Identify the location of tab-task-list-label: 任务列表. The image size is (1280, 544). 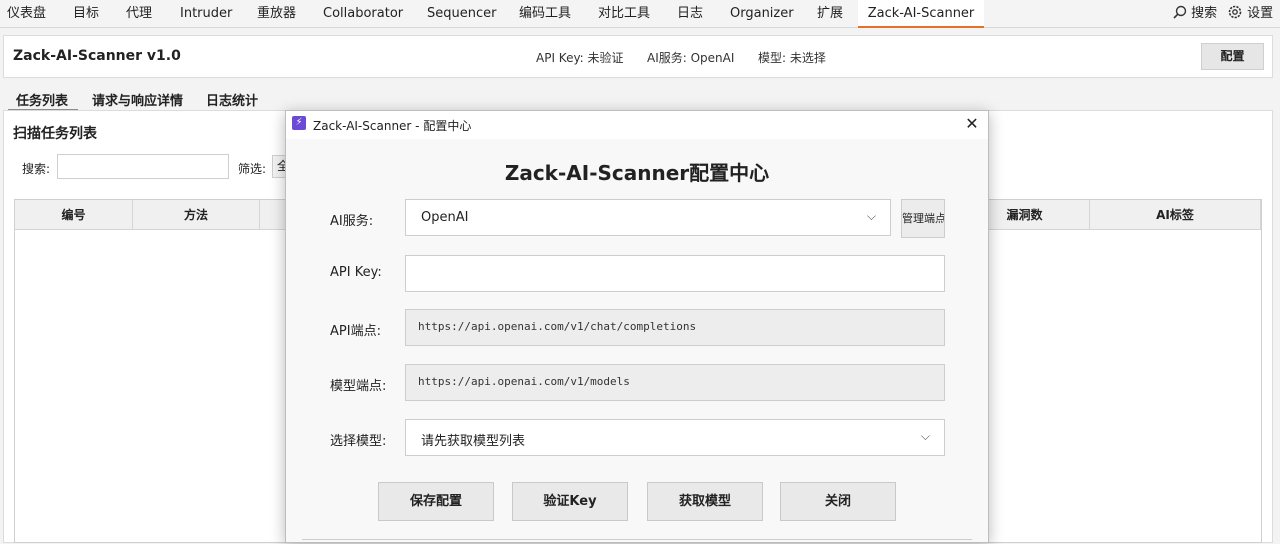
(42, 101).